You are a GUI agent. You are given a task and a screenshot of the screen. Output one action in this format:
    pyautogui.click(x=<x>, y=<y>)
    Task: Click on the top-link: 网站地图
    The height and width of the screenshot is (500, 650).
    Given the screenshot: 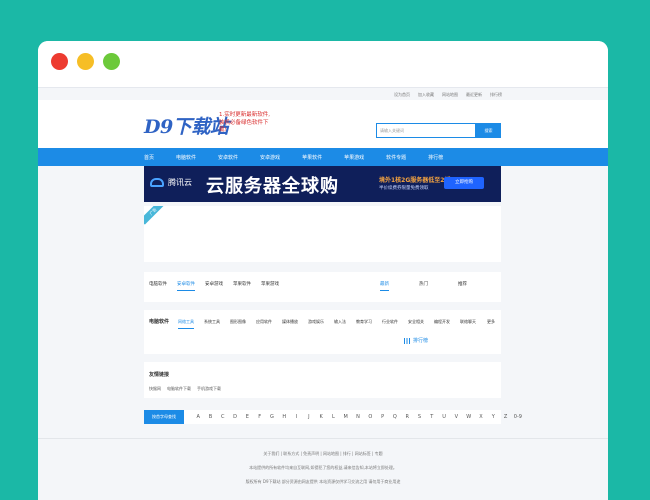 What is the action you would take?
    pyautogui.click(x=450, y=95)
    